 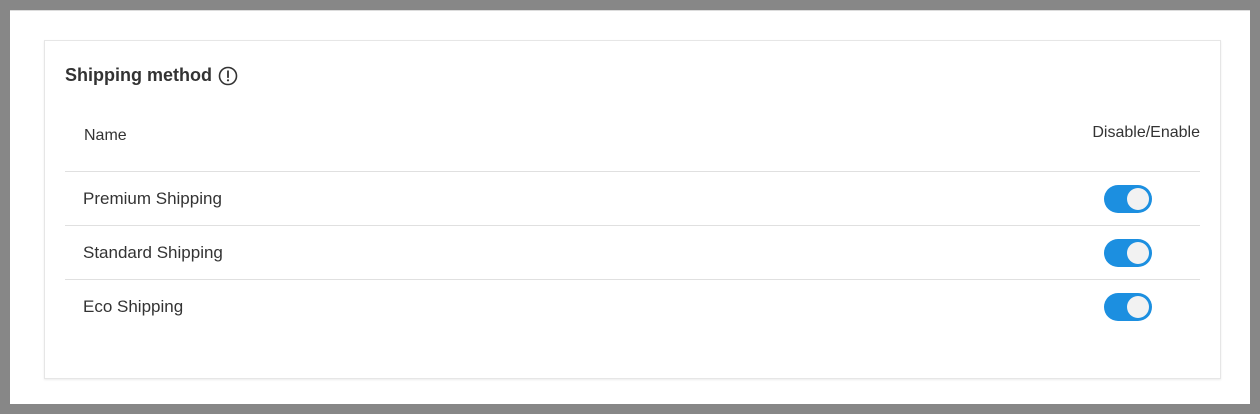 What do you see at coordinates (630, 10) in the screenshot?
I see `top-divider` at bounding box center [630, 10].